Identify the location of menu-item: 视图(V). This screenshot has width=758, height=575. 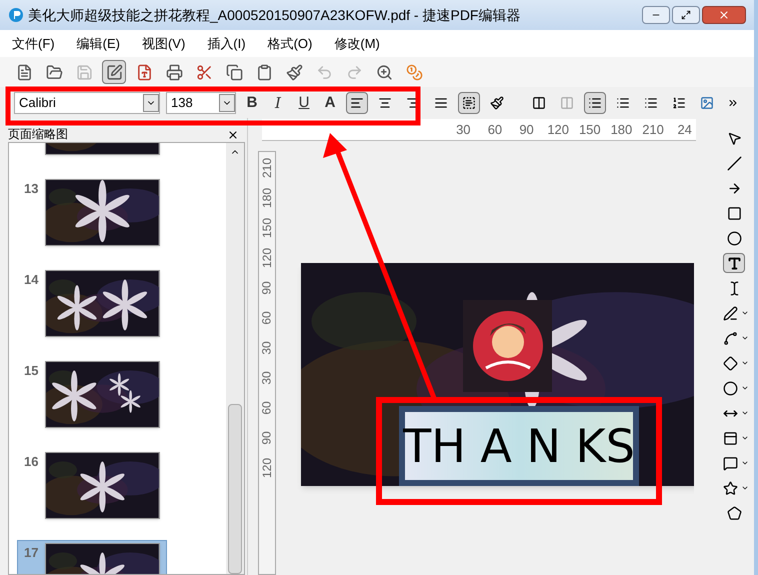
(164, 44).